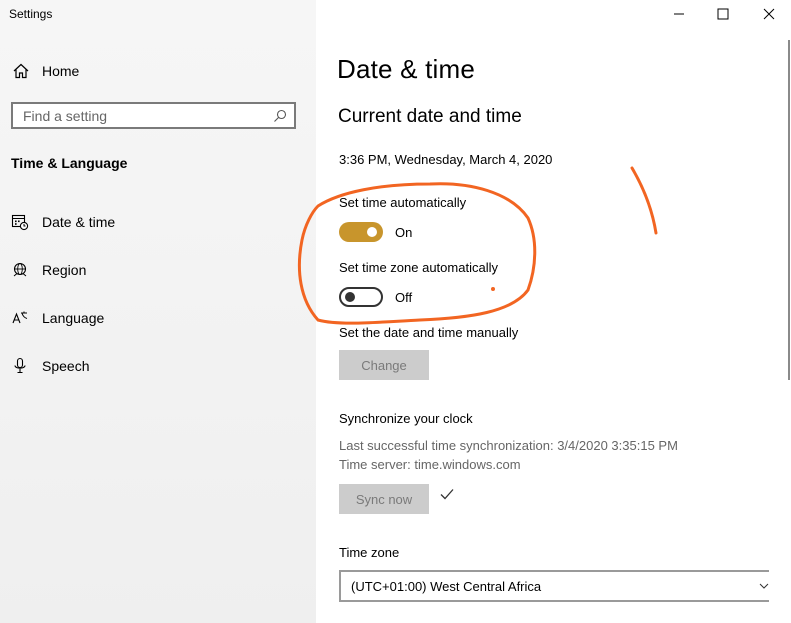  What do you see at coordinates (69, 163) in the screenshot?
I see `section-title: Time & Language` at bounding box center [69, 163].